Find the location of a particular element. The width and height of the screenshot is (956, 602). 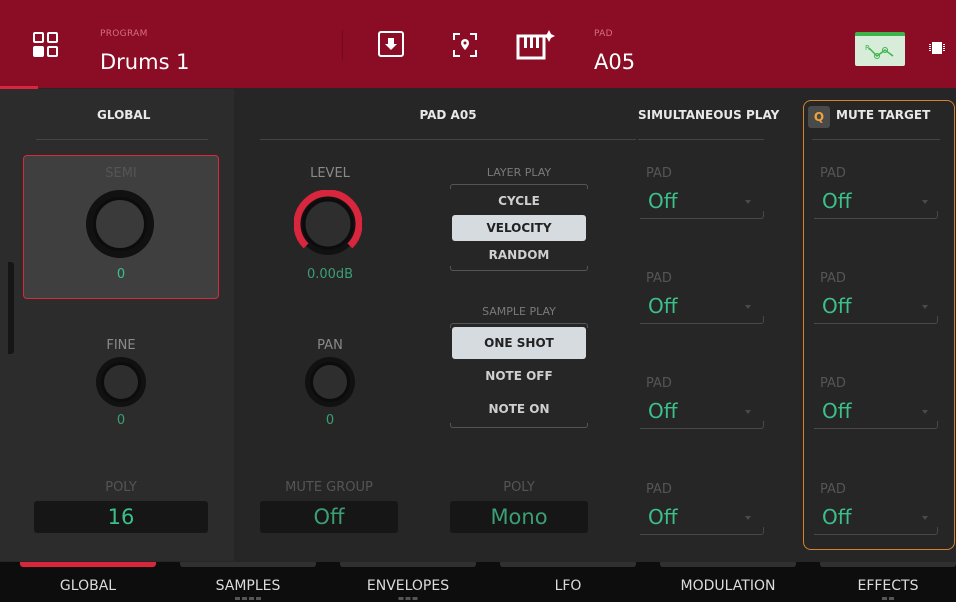

tab-modulation-indicator is located at coordinates (728, 564).